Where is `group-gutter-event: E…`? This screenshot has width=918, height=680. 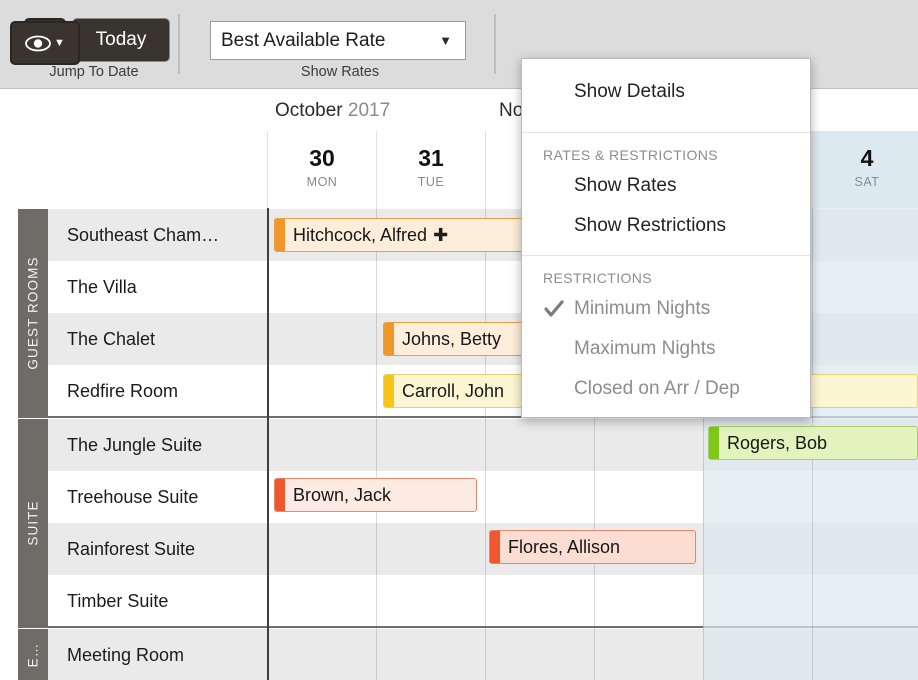 group-gutter-event: E… is located at coordinates (33, 654).